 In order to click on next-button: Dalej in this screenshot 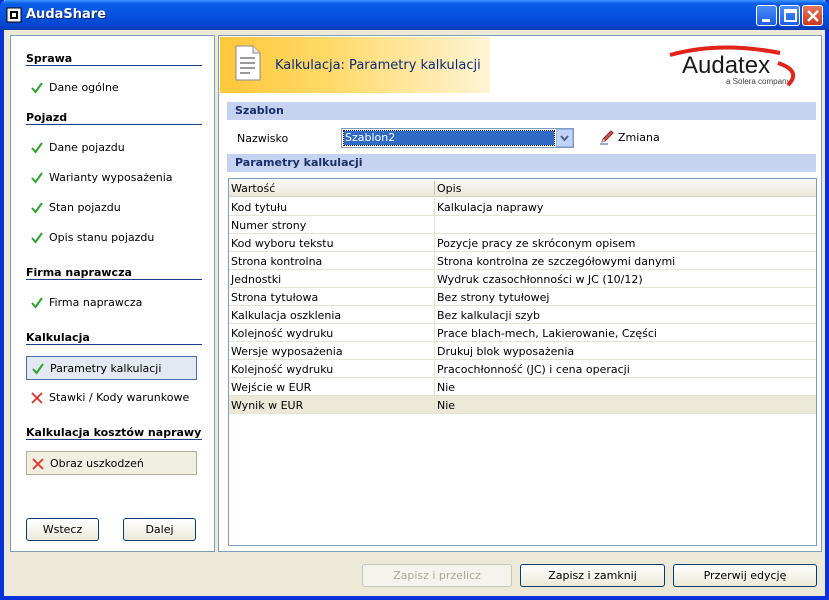, I will do `click(159, 529)`.